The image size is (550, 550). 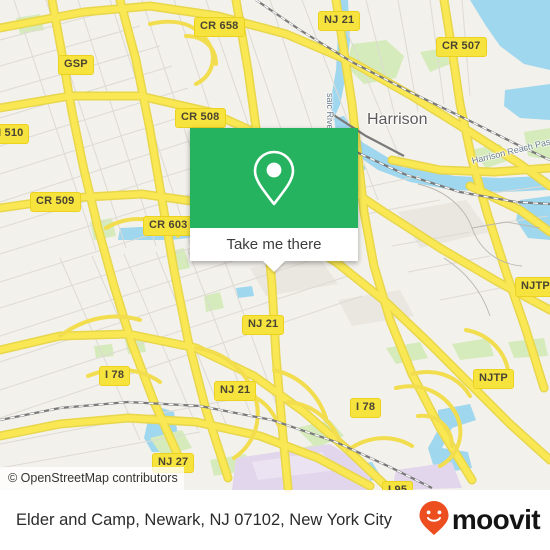 What do you see at coordinates (274, 266) in the screenshot?
I see `popup-pointer-tail` at bounding box center [274, 266].